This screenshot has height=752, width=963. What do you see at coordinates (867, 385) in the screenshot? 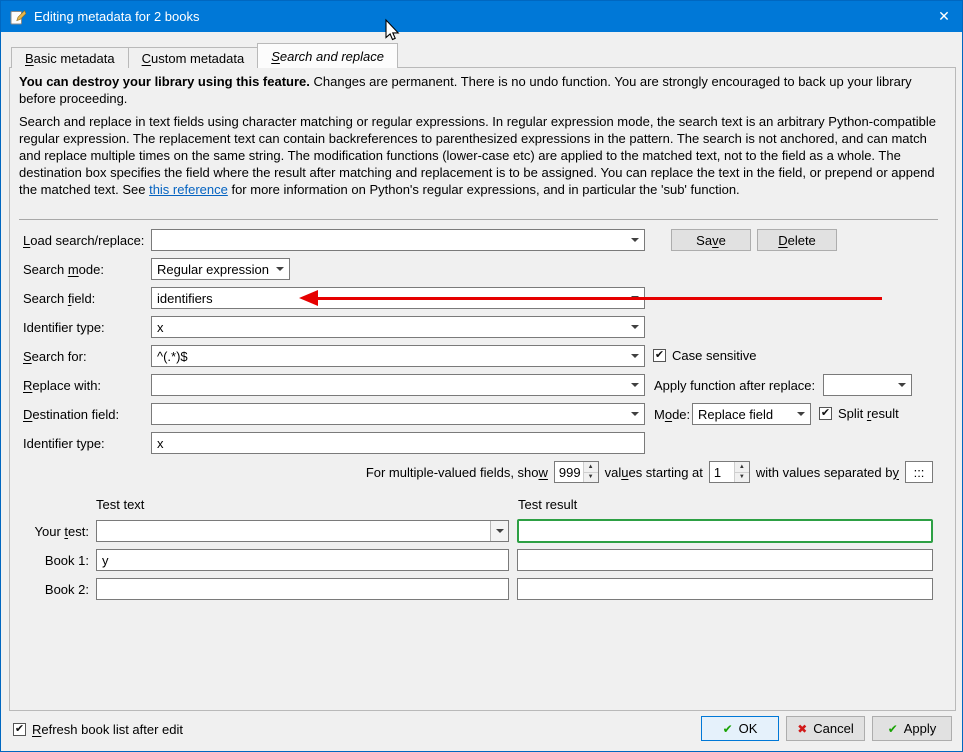
I see `apply-function-combo` at bounding box center [867, 385].